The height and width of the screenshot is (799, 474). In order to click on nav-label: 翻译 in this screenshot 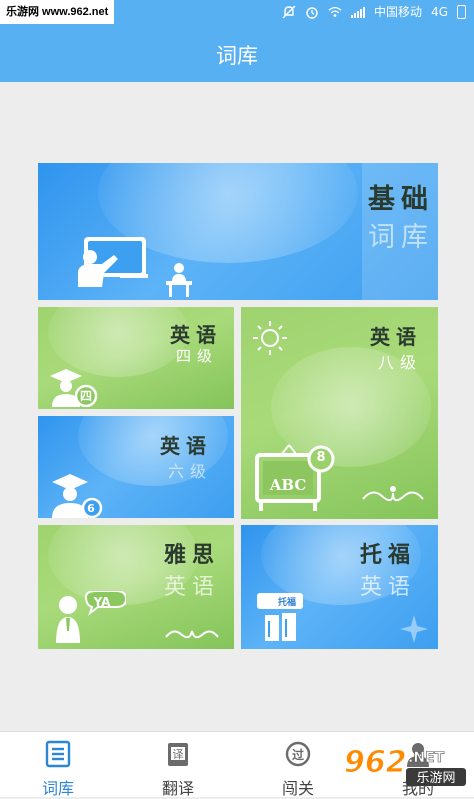, I will do `click(177, 788)`.